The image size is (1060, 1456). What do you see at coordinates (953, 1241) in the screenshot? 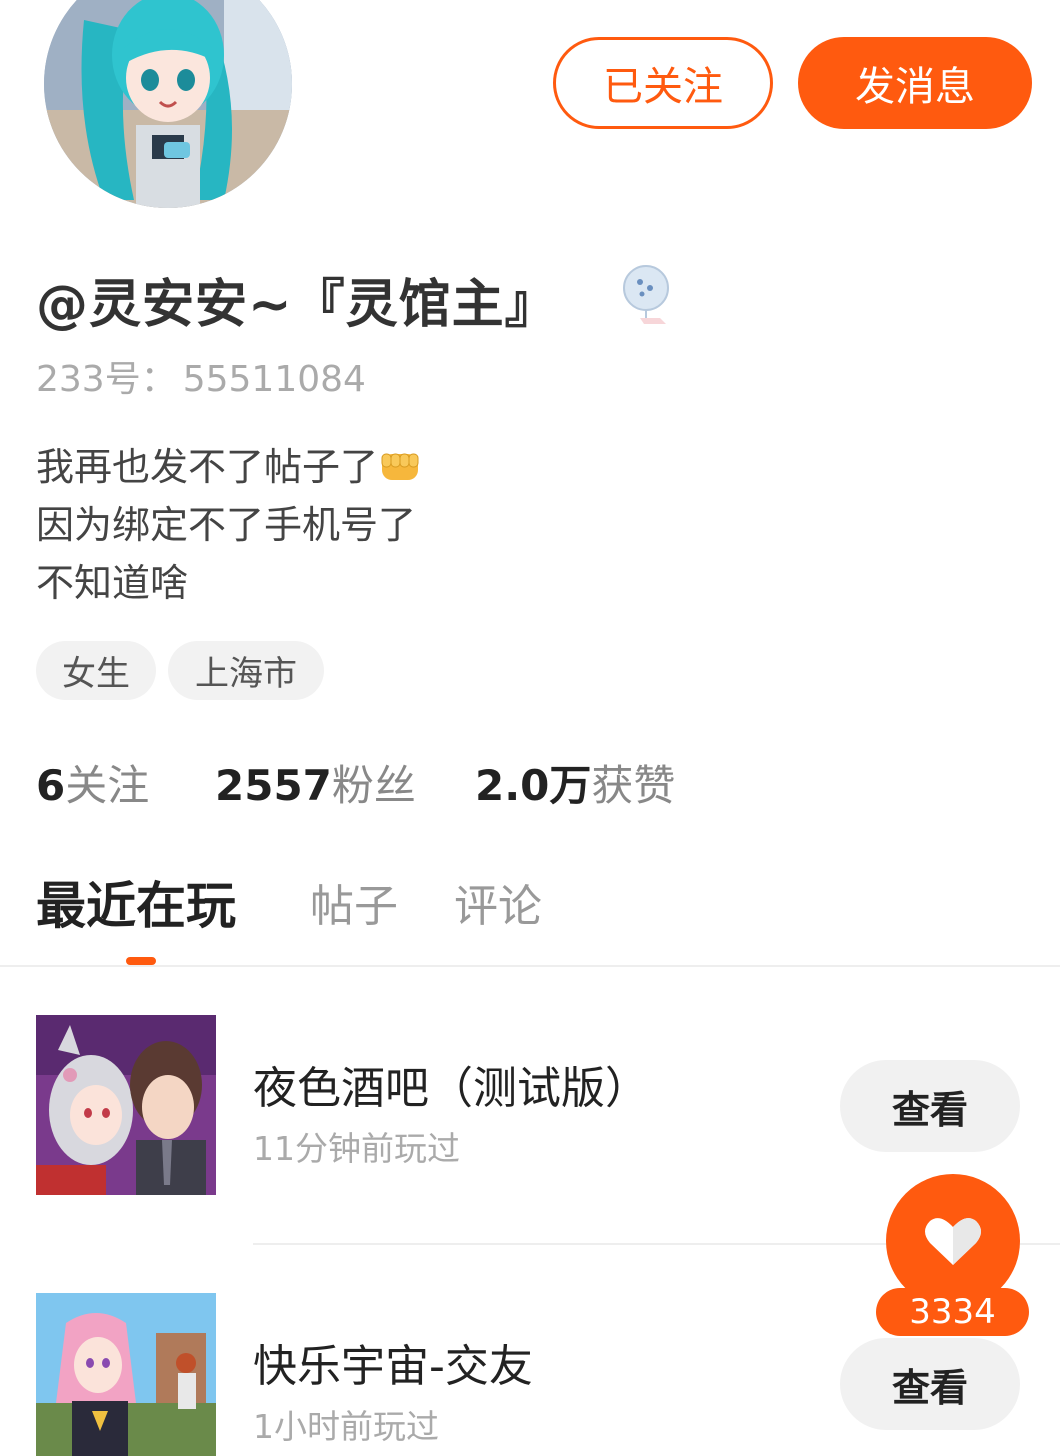
I see `heart-icon` at bounding box center [953, 1241].